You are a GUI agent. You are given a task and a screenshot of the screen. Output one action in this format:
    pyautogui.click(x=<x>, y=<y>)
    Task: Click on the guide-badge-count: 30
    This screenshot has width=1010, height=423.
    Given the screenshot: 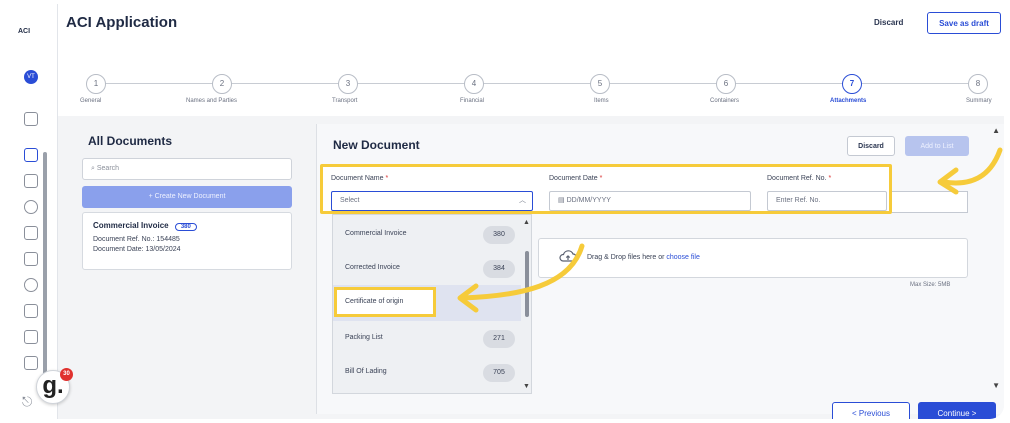 What is the action you would take?
    pyautogui.click(x=66, y=374)
    